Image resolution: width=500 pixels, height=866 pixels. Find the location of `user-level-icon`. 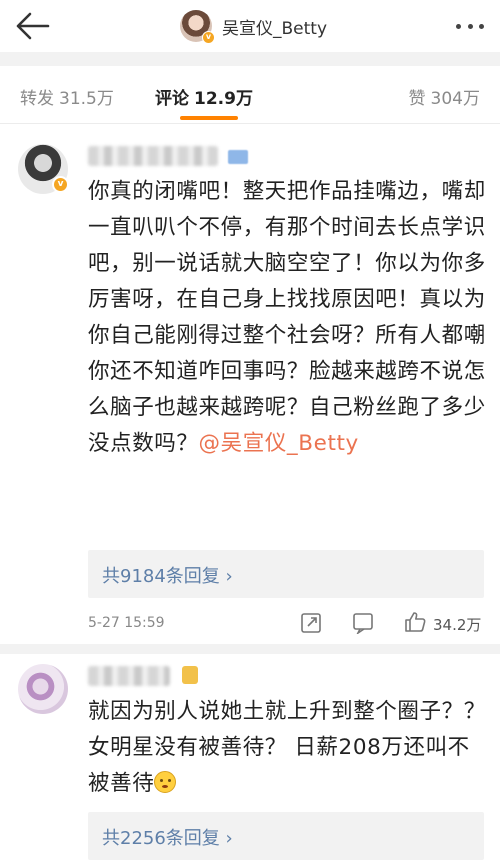

user-level-icon is located at coordinates (238, 157).